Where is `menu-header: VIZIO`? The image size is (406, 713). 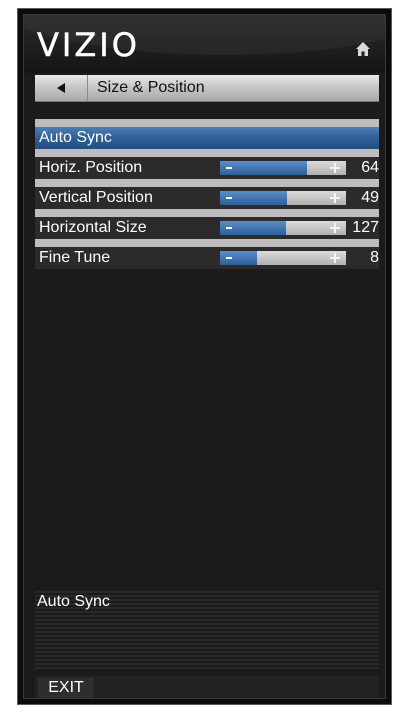
menu-header: VIZIO is located at coordinates (204, 44).